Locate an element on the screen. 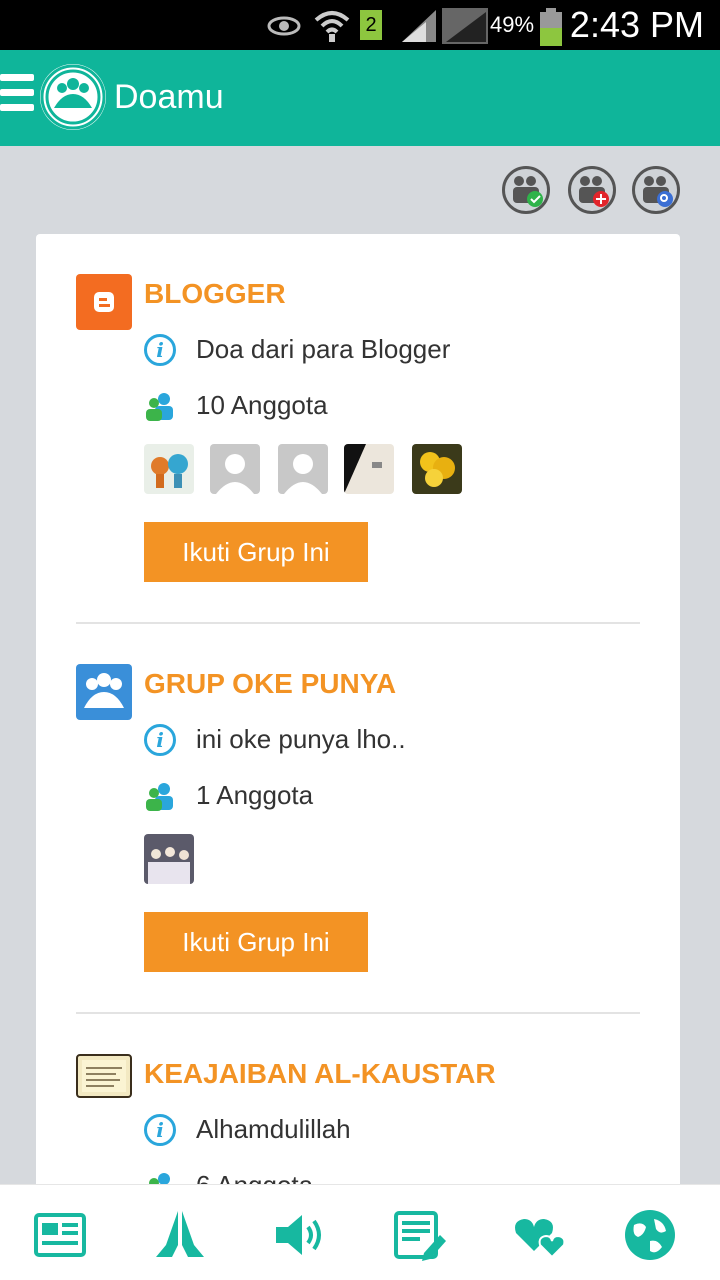 This screenshot has height=1280, width=720. prayer-hands-icon is located at coordinates (180, 1235).